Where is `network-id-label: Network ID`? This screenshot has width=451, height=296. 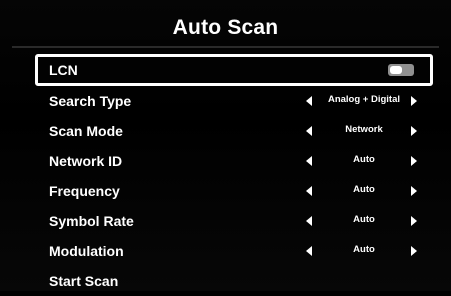
network-id-label: Network ID is located at coordinates (86, 161).